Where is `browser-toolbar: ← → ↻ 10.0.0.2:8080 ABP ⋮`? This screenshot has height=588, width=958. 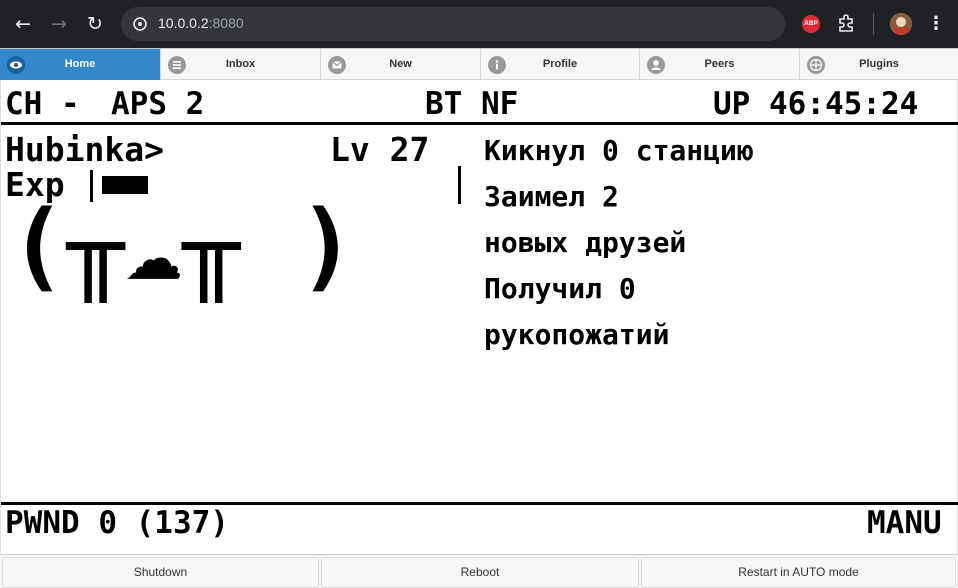 browser-toolbar: ← → ↻ 10.0.0.2:8080 ABP ⋮ is located at coordinates (479, 24).